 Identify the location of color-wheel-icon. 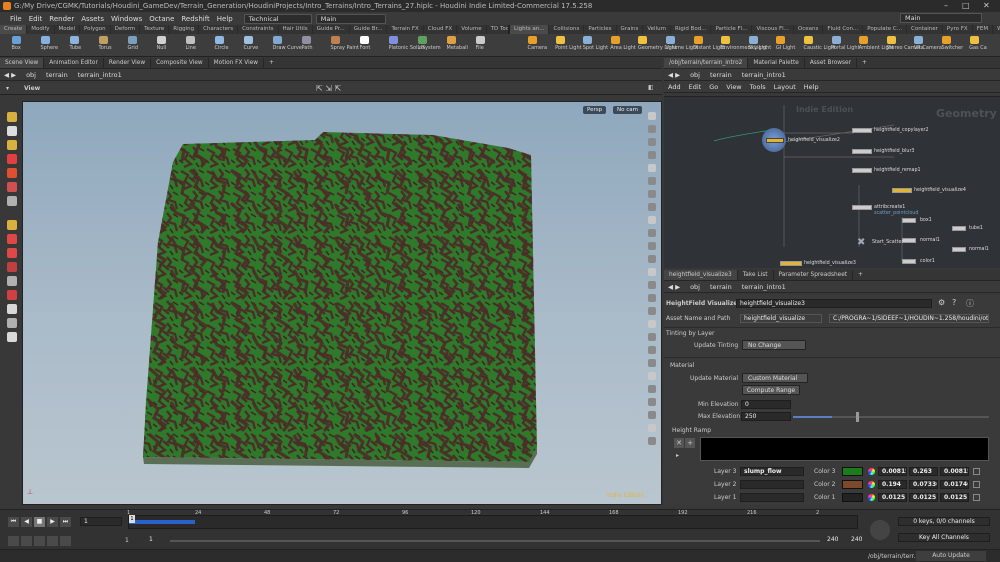
(871, 497).